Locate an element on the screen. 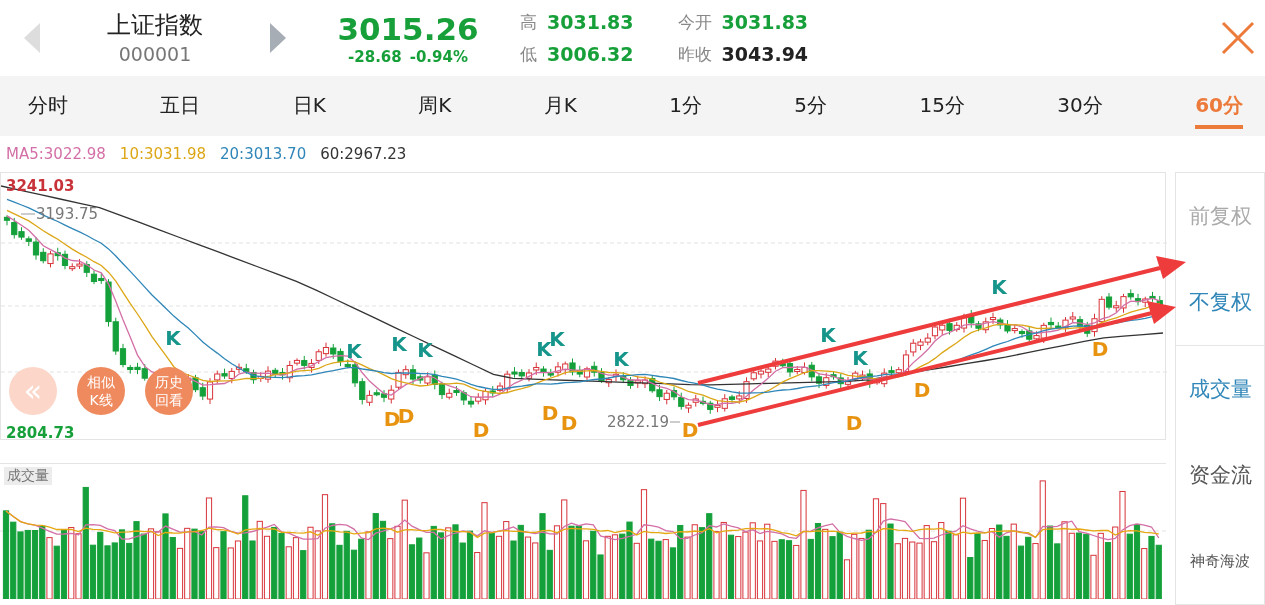 The width and height of the screenshot is (1265, 605). low-price-note: 2822.19 is located at coordinates (638, 422).